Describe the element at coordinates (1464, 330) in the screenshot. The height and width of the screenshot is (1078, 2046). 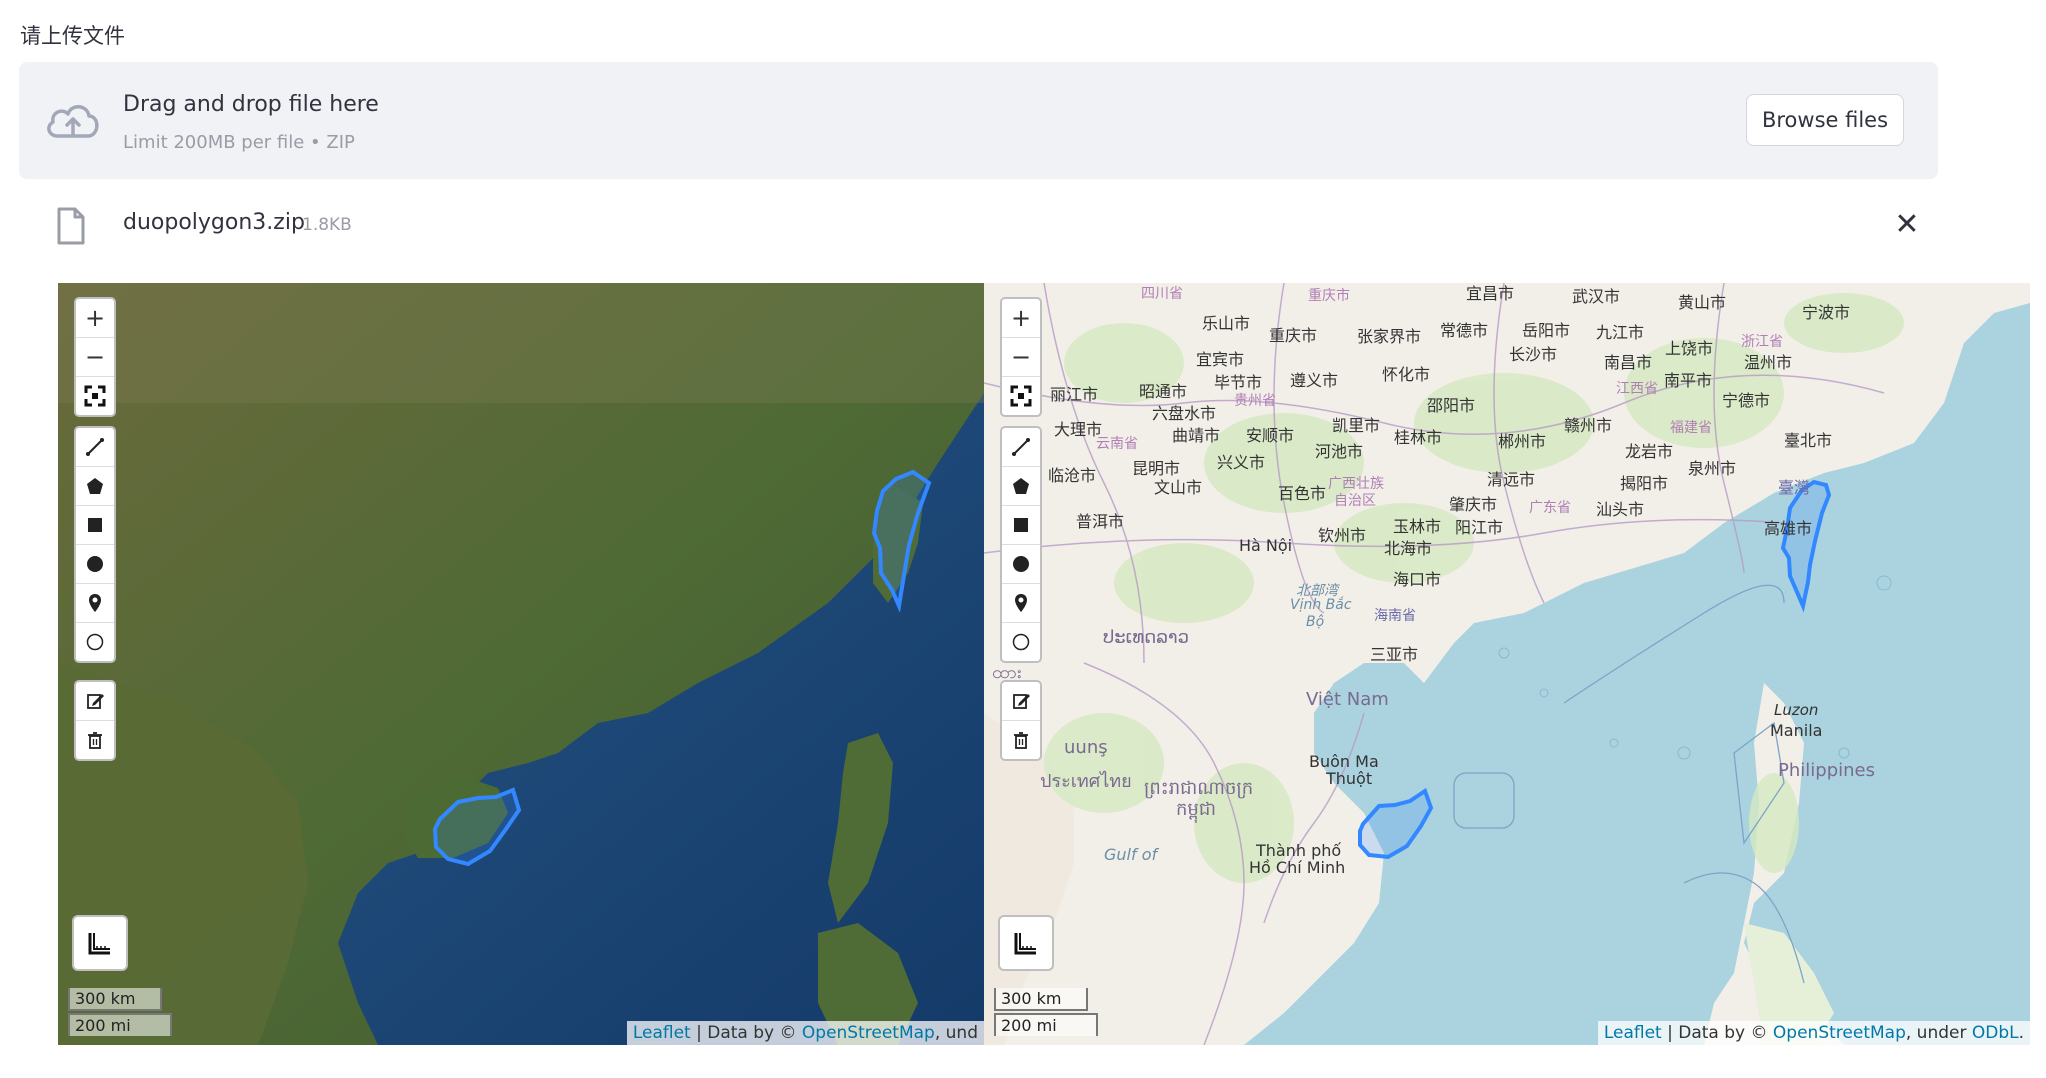
I see `map-label-changde: 常德市` at that location.